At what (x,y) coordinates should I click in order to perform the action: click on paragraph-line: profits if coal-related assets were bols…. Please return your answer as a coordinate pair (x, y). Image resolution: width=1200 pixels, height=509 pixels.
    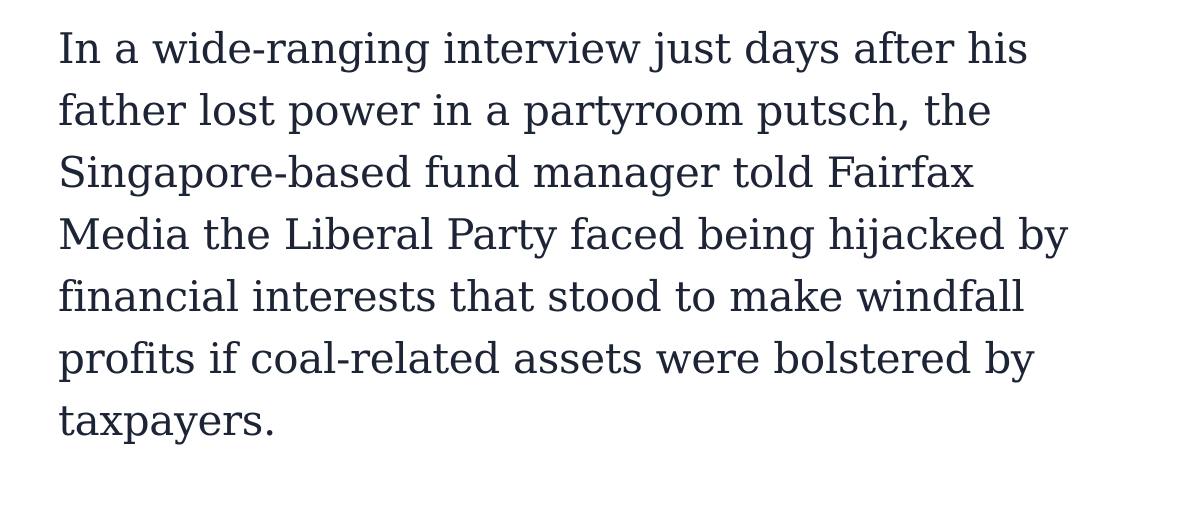
    Looking at the image, I should click on (546, 358).